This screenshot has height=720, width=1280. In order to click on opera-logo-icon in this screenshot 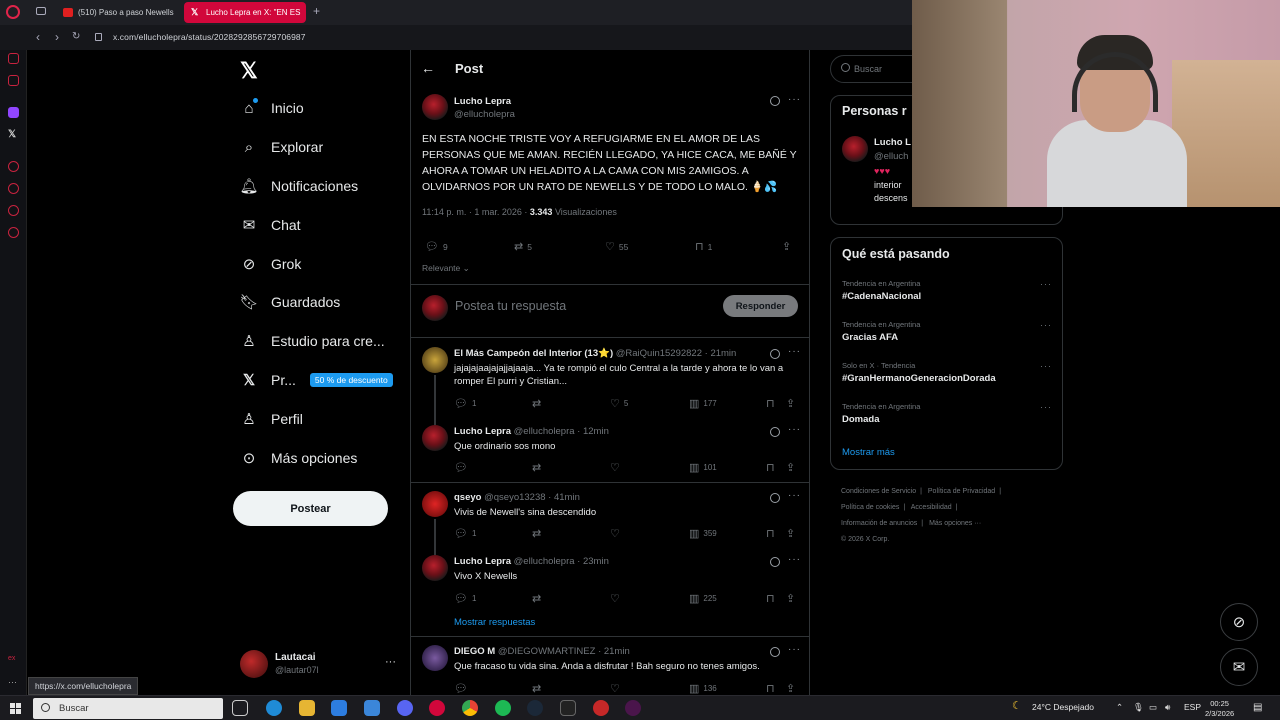, I will do `click(13, 12)`.